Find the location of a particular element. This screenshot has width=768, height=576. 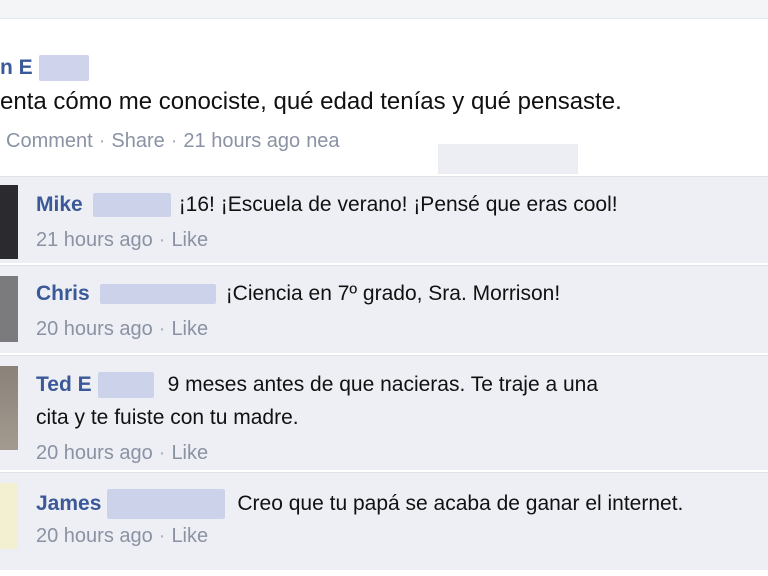

post-author: n E is located at coordinates (44, 68).